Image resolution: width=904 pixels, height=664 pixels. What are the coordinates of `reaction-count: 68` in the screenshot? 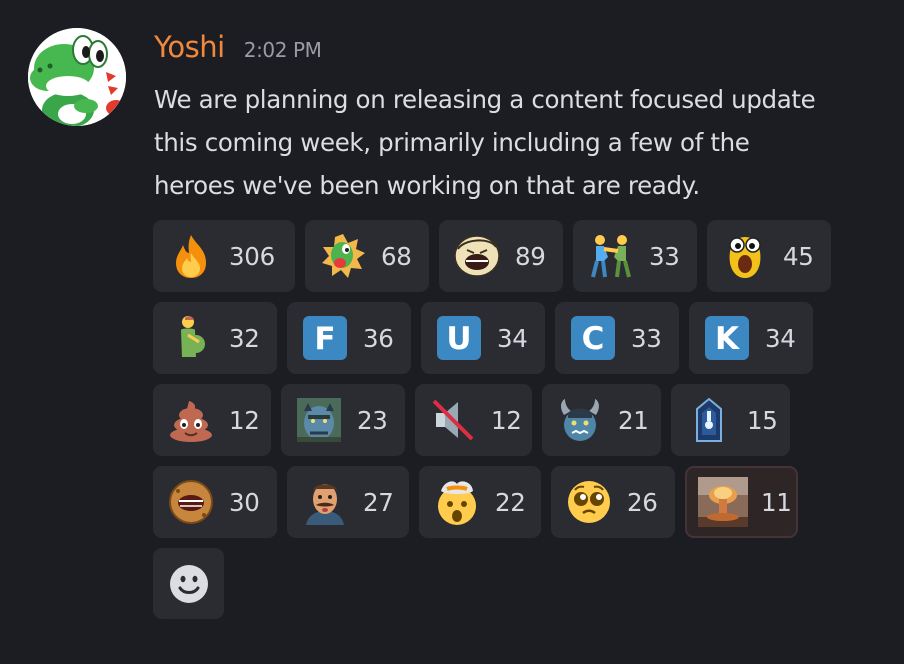 It's located at (396, 256).